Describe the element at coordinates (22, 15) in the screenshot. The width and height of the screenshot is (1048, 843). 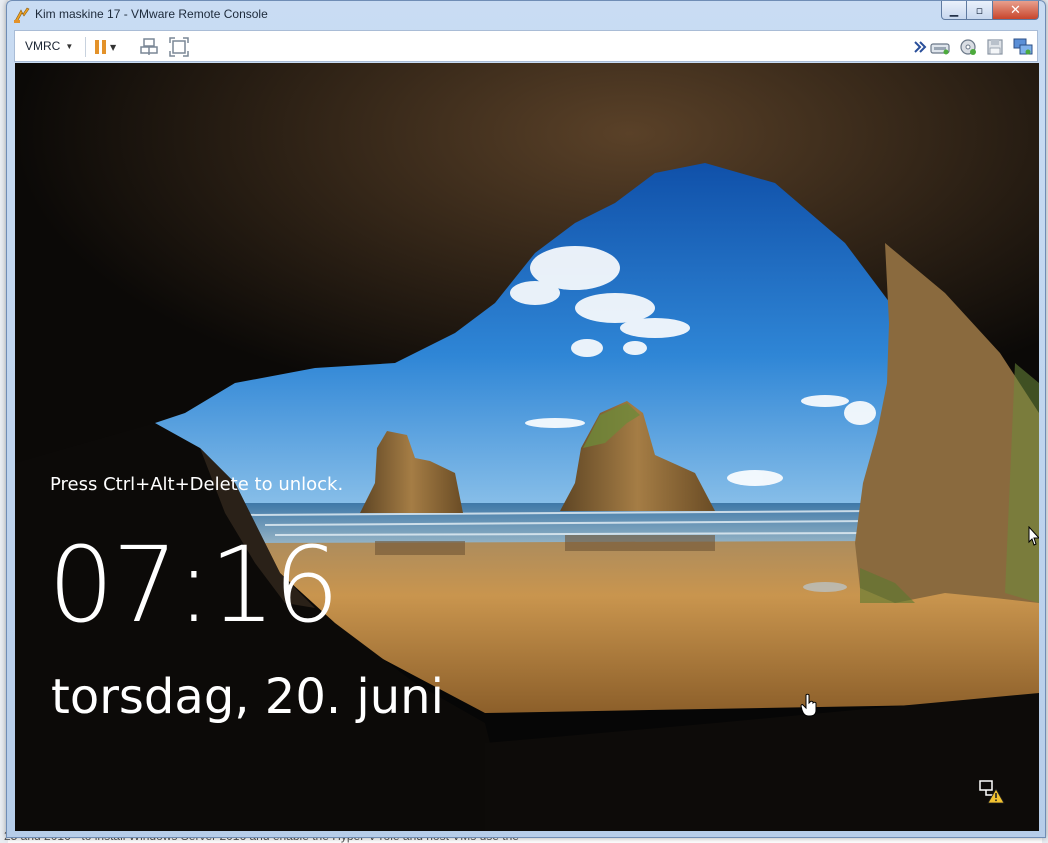
I see `vmware-app-icon` at that location.